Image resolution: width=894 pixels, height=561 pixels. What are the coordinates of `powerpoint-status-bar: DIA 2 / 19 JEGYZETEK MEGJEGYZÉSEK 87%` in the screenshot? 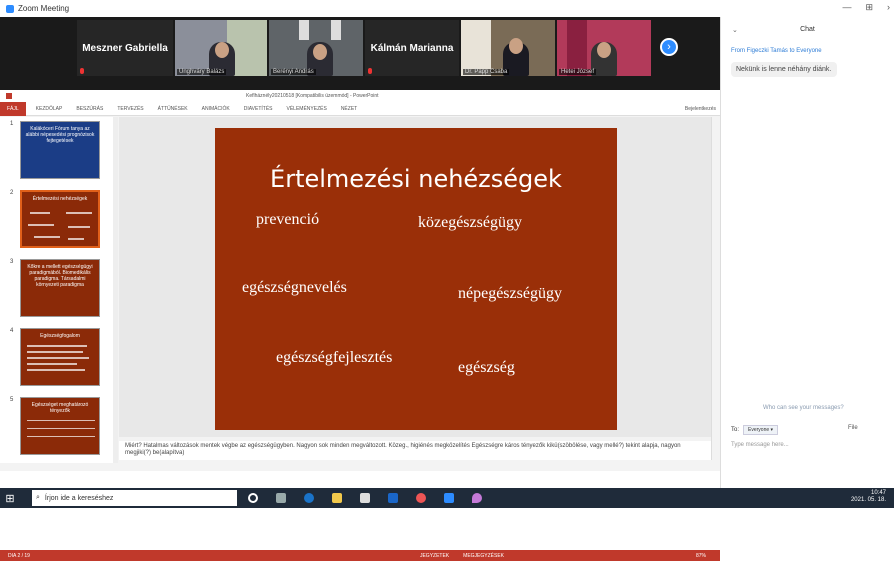 It's located at (360, 555).